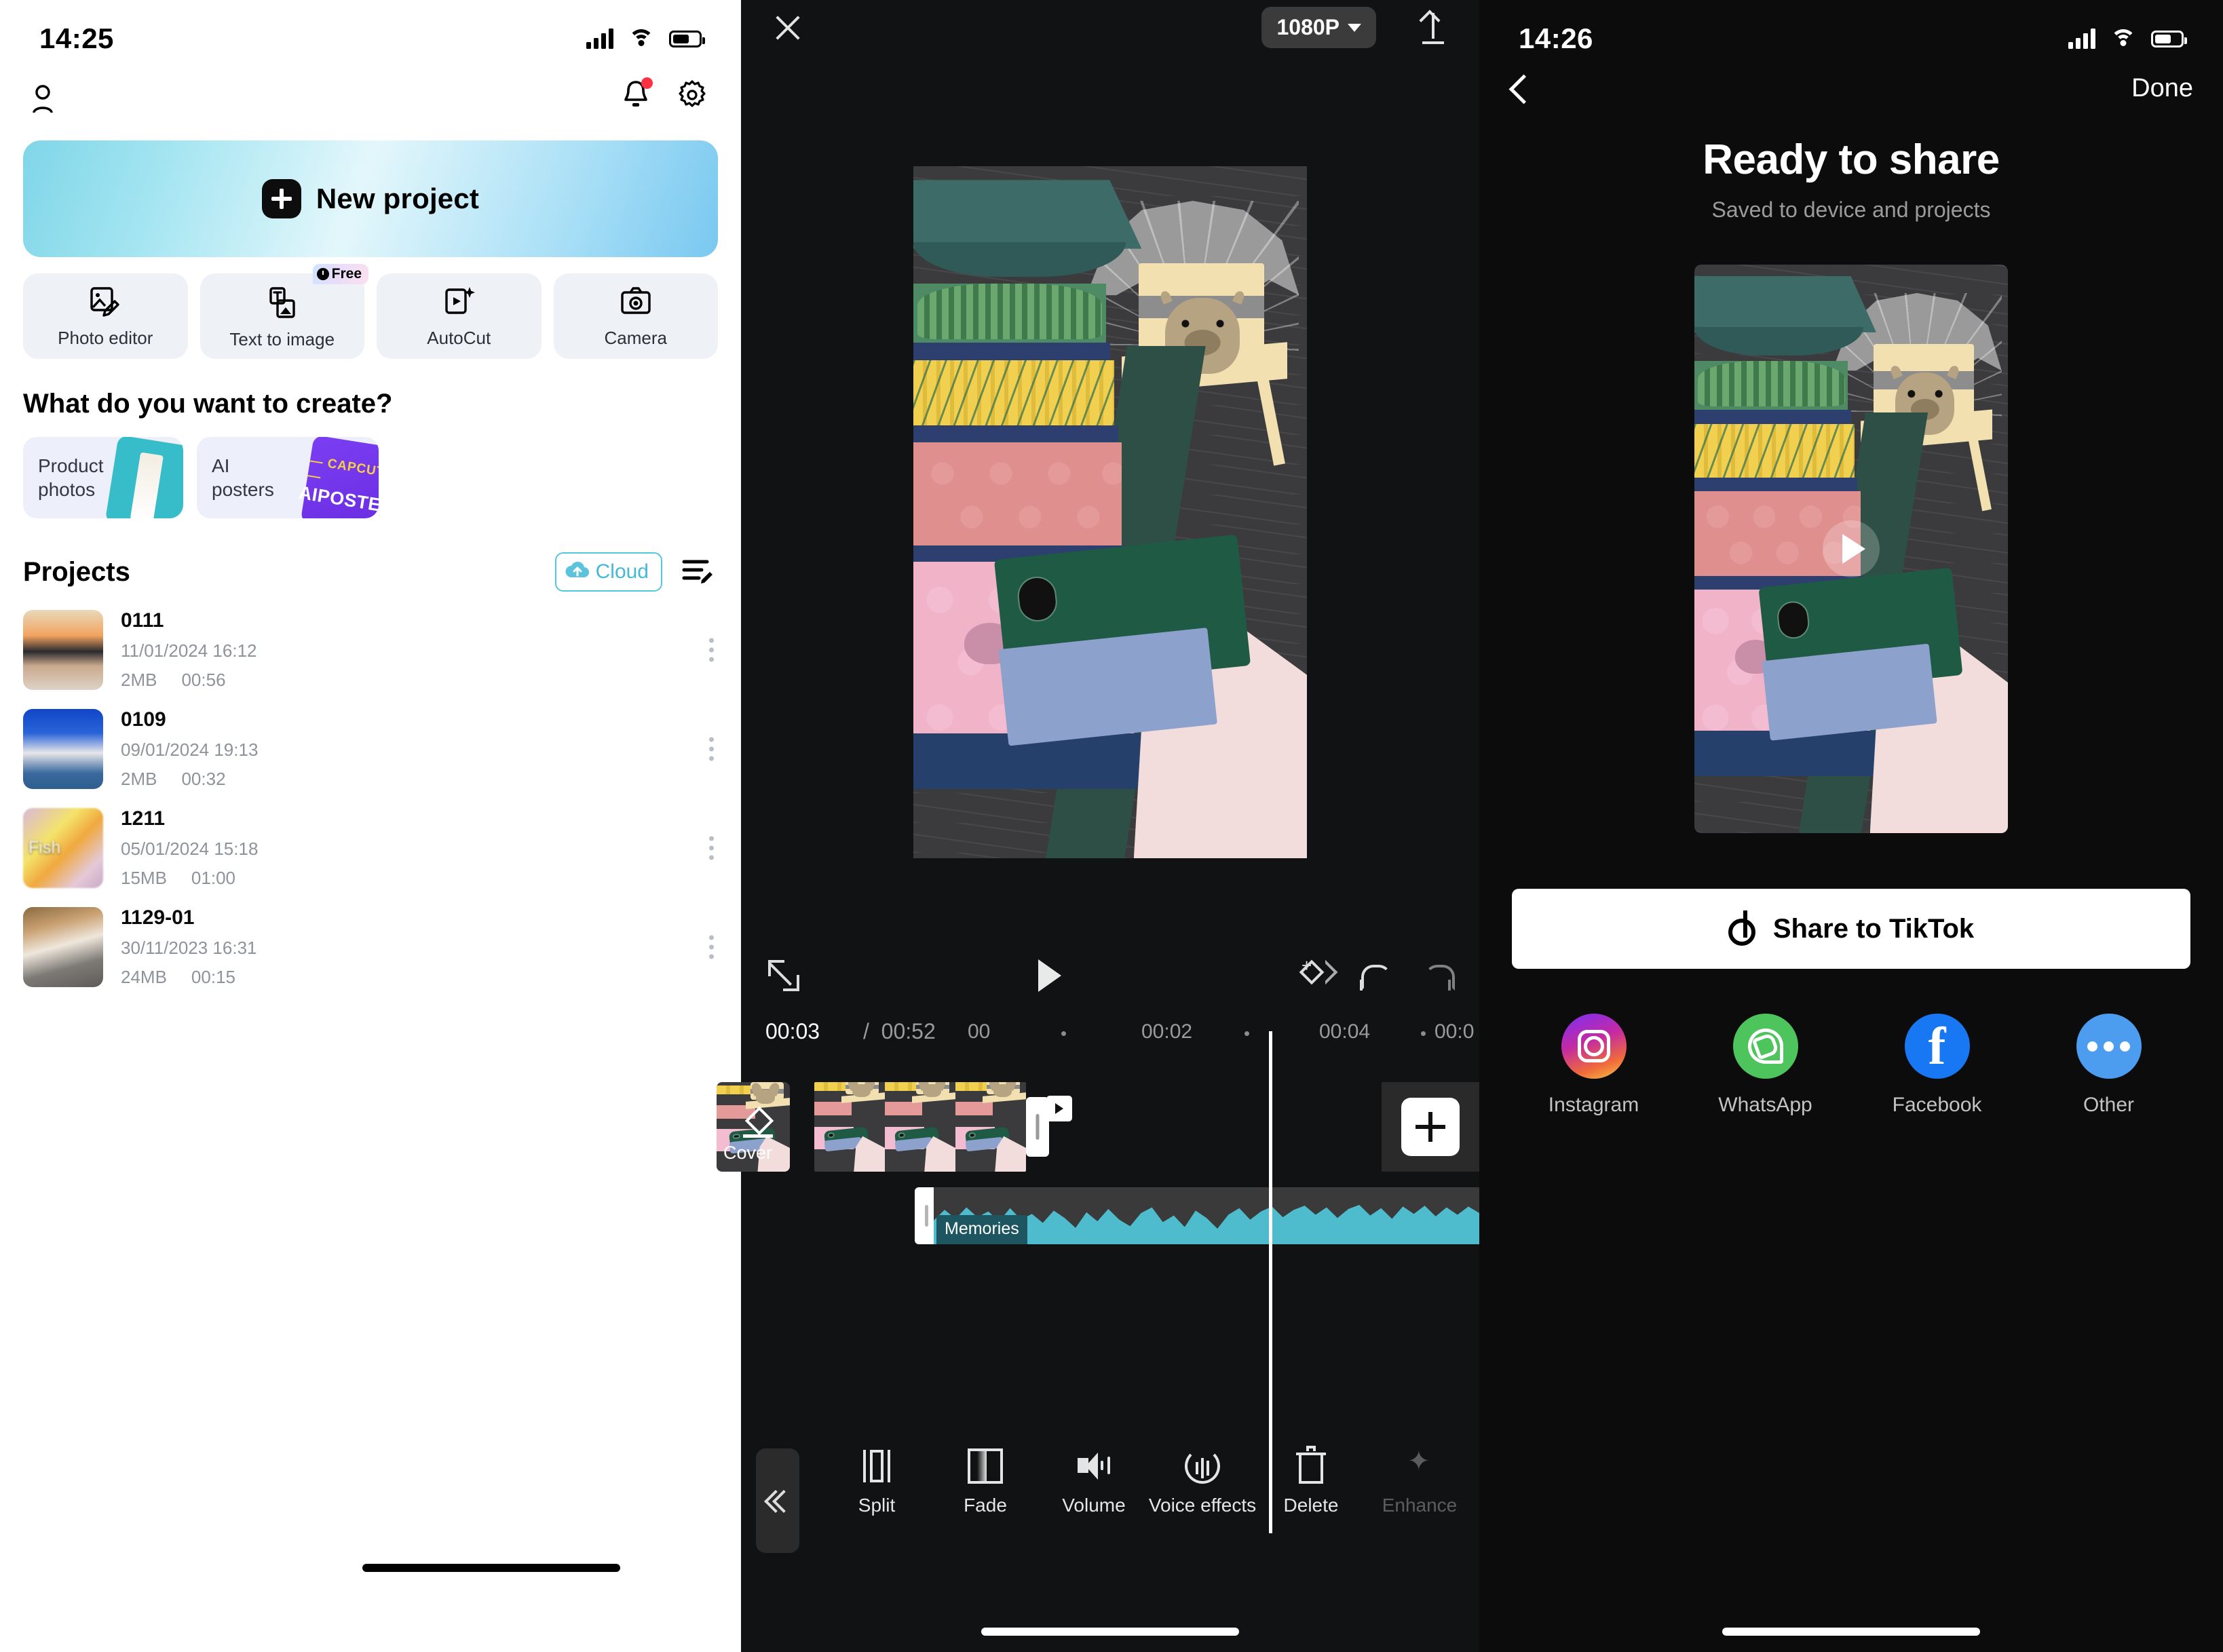  Describe the element at coordinates (63, 749) in the screenshot. I see `project-thumbnail` at that location.